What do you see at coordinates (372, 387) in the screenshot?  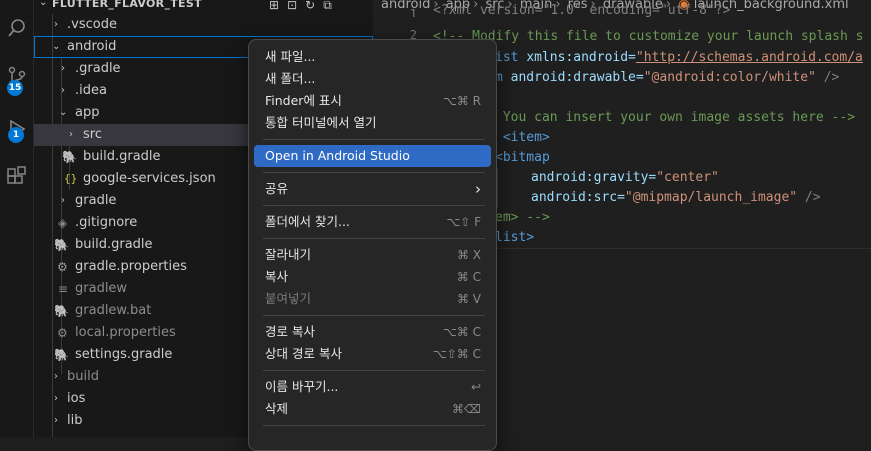 I see `menu-item-rename: 이름 바꾸기... ↩` at bounding box center [372, 387].